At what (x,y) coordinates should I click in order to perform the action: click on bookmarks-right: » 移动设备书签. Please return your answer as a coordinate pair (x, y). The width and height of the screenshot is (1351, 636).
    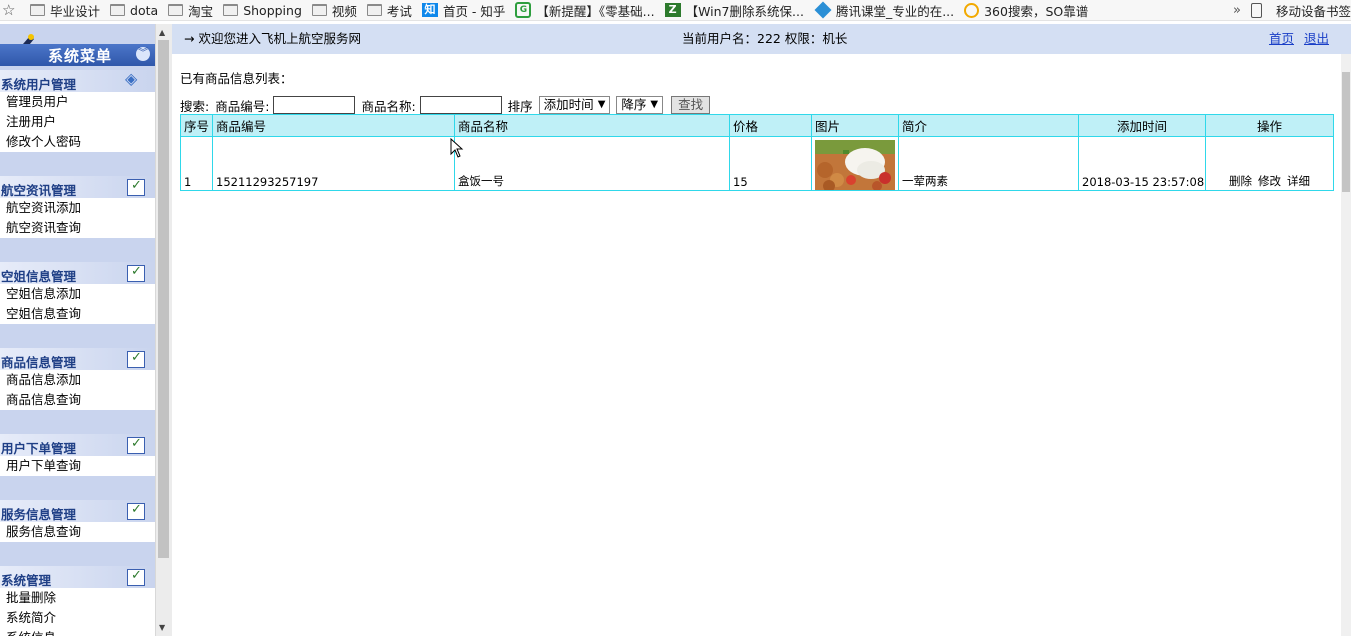
    Looking at the image, I should click on (1292, 10).